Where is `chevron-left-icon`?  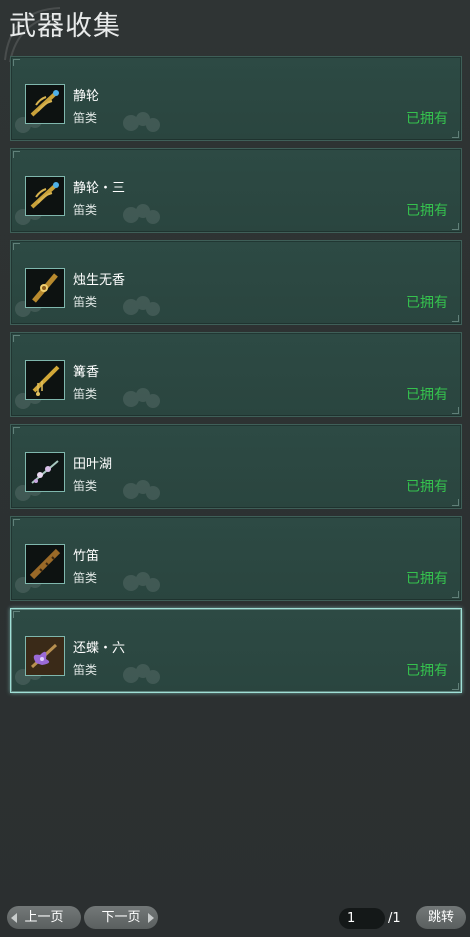
chevron-left-icon is located at coordinates (14, 918).